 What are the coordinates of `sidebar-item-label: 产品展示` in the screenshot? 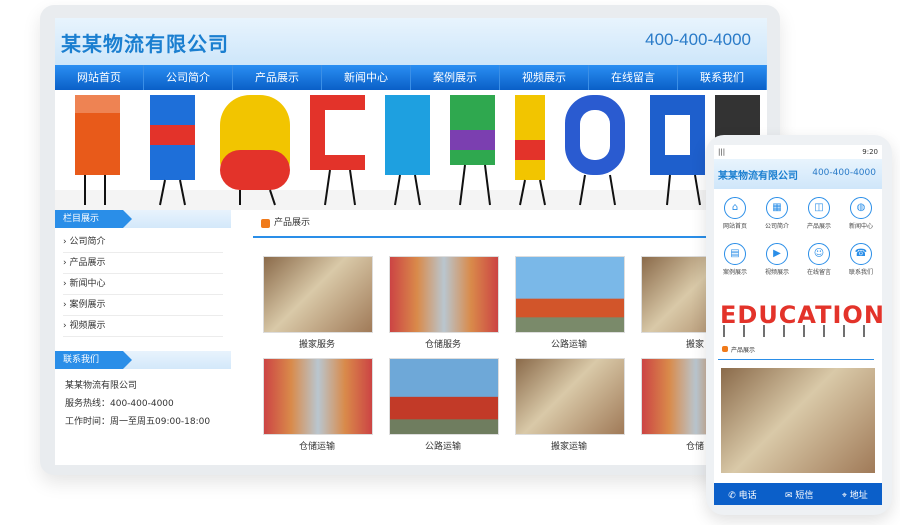 It's located at (87, 263).